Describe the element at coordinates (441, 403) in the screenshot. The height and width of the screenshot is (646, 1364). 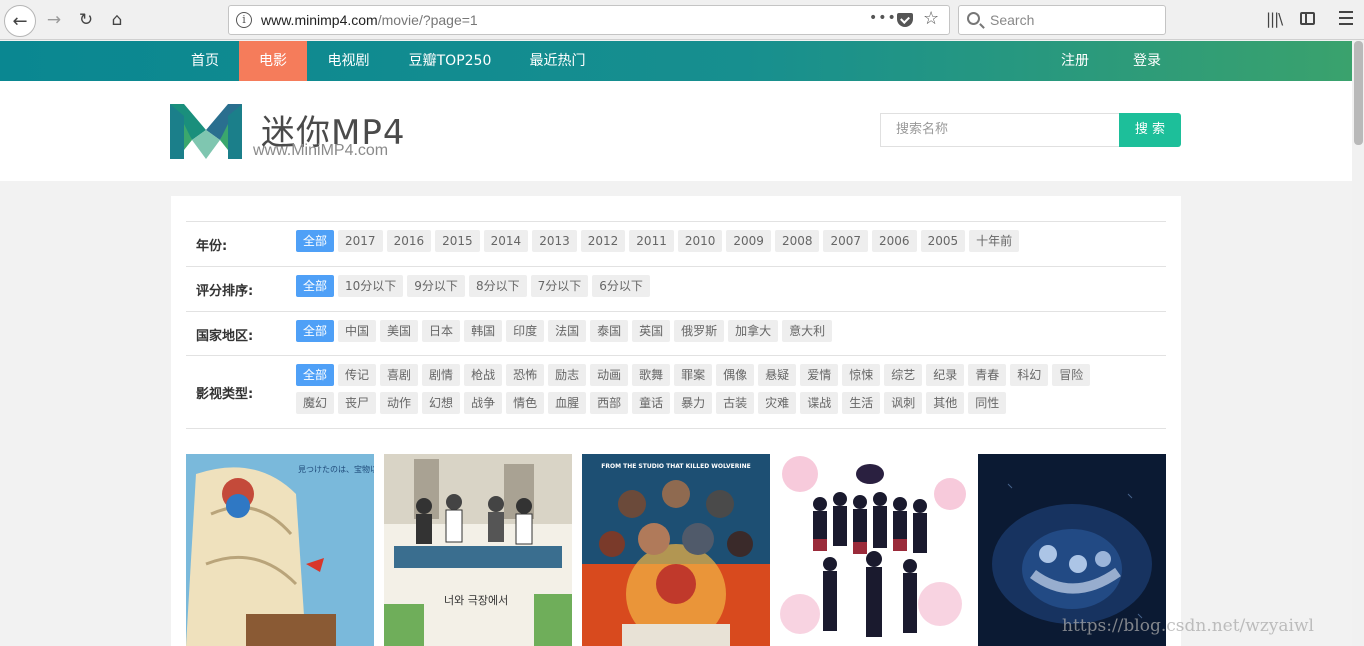
I see `filter-tag-genre: 幻想` at that location.